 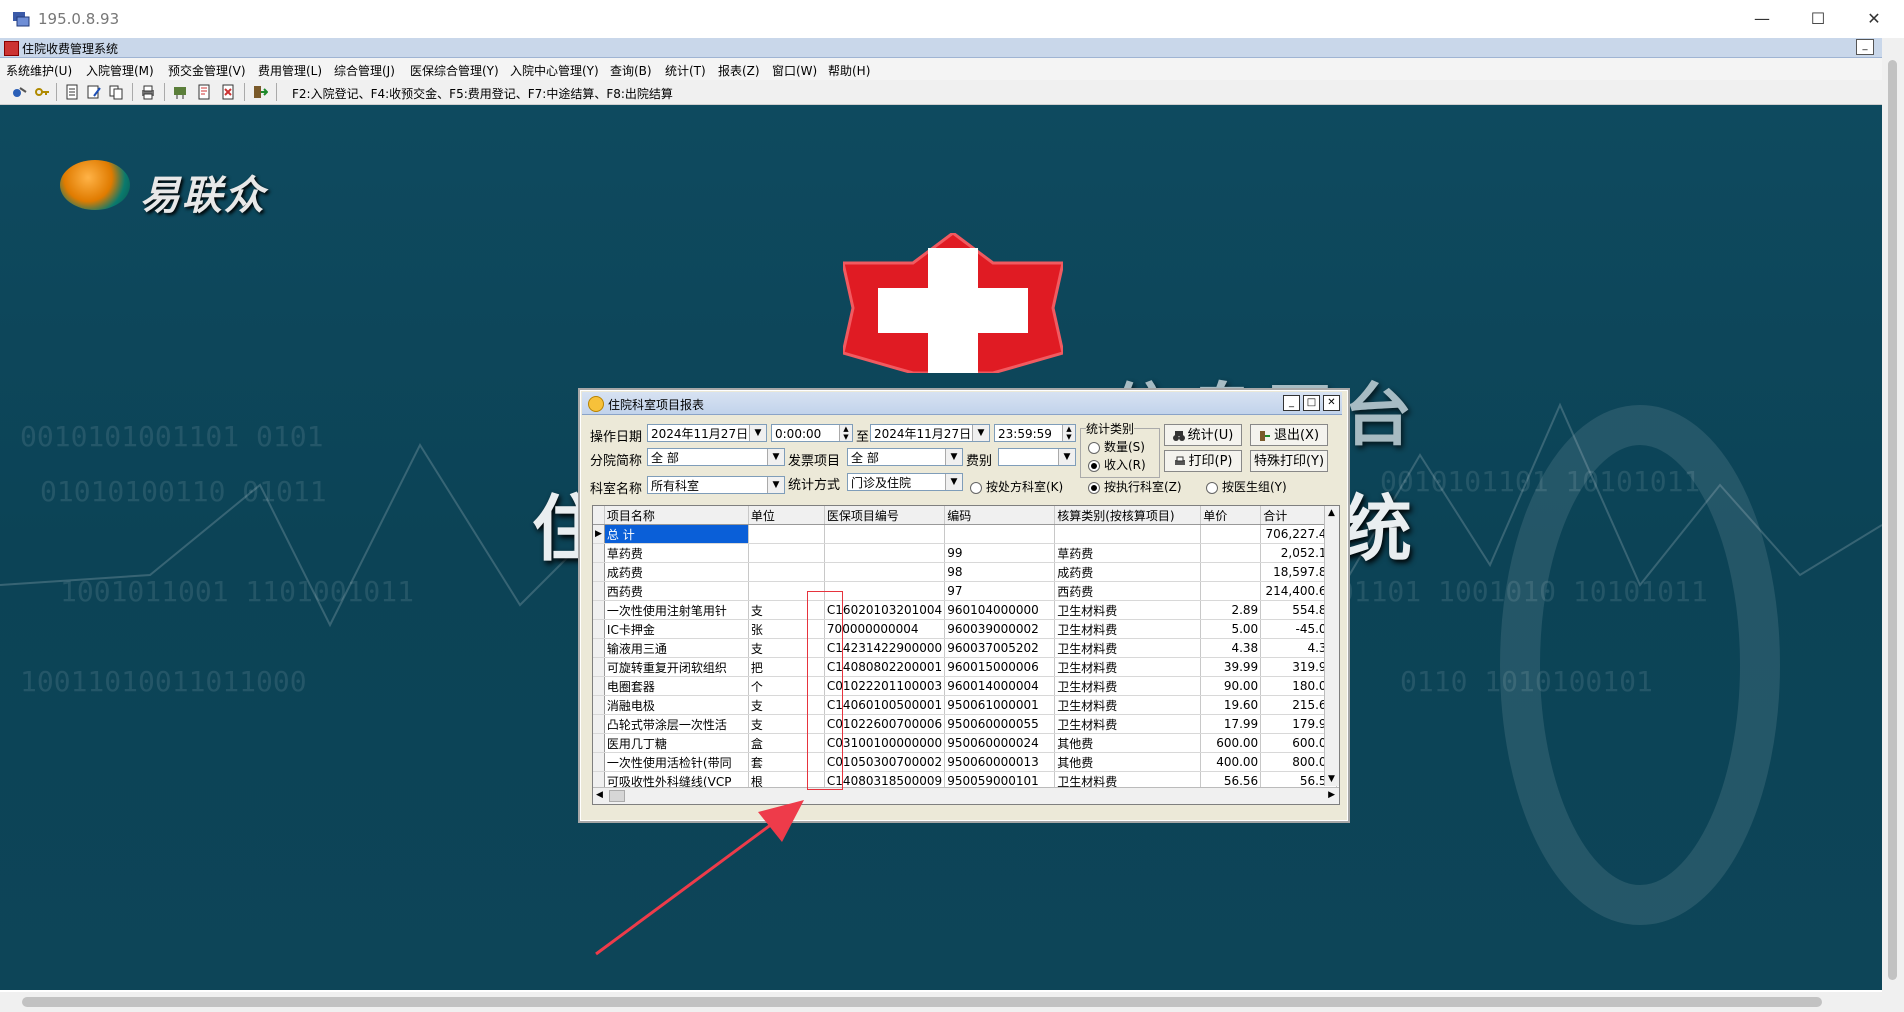 What do you see at coordinates (204, 92) in the screenshot?
I see `list-icon` at bounding box center [204, 92].